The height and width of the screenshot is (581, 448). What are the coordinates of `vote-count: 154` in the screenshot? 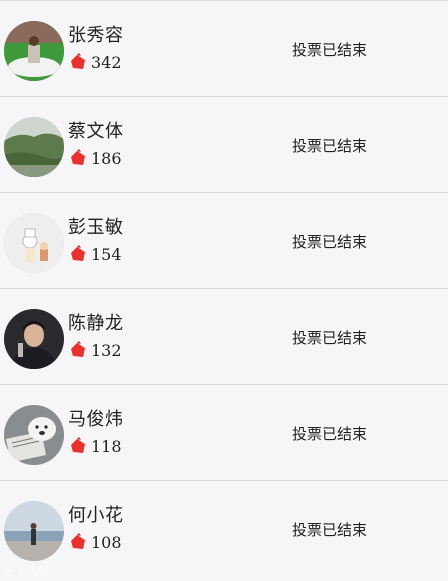 It's located at (95, 254).